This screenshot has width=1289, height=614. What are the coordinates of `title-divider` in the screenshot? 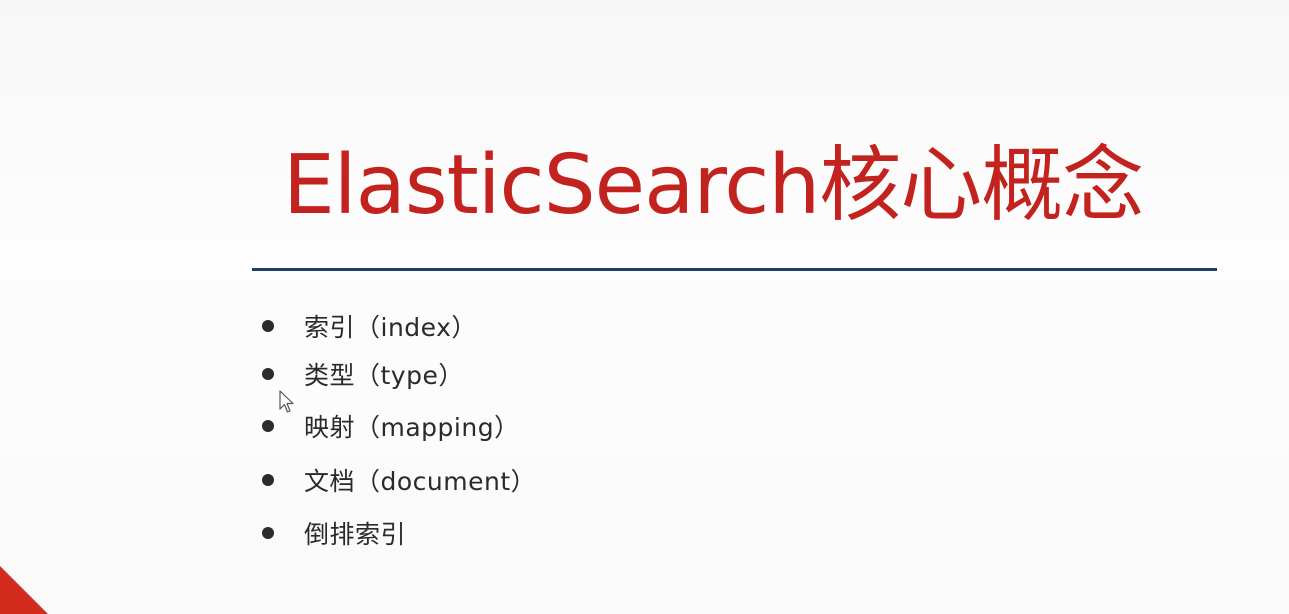 It's located at (734, 269).